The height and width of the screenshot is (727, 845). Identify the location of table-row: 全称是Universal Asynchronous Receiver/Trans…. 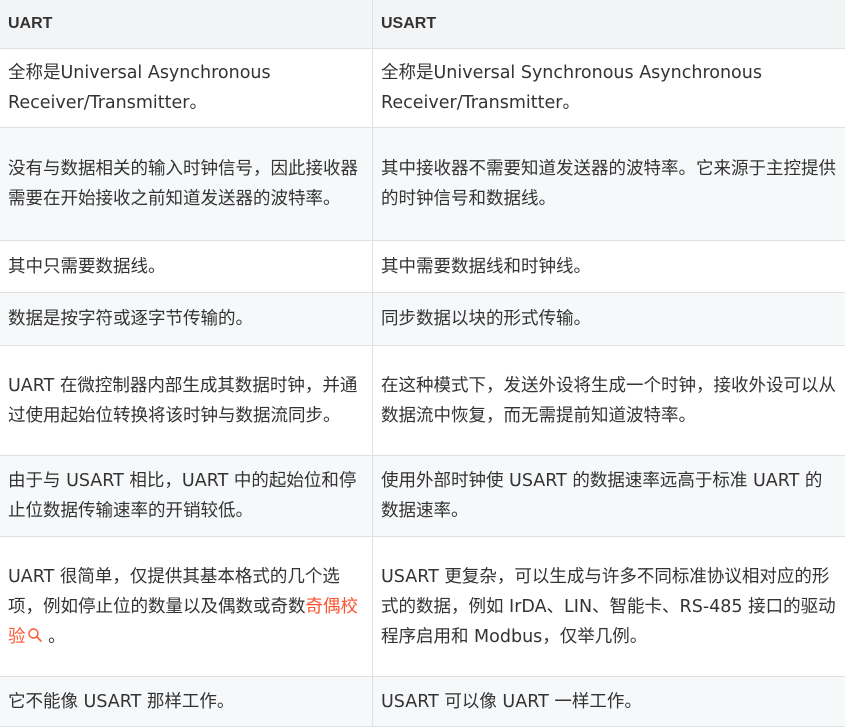
(422, 88).